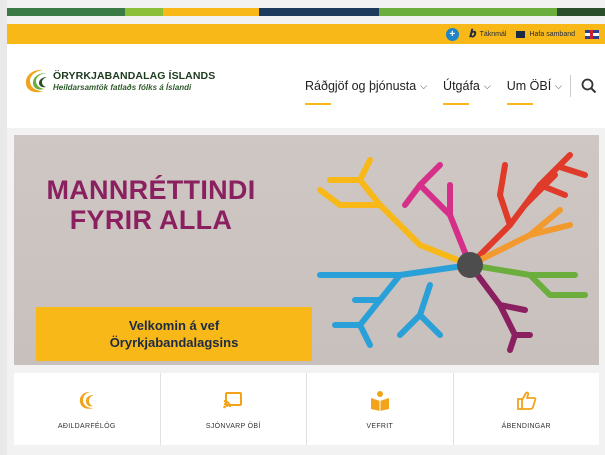  Describe the element at coordinates (122, 87) in the screenshot. I see `logo-tagline: Heildarsamtök fatlaðs fólks á Íslandi` at that location.